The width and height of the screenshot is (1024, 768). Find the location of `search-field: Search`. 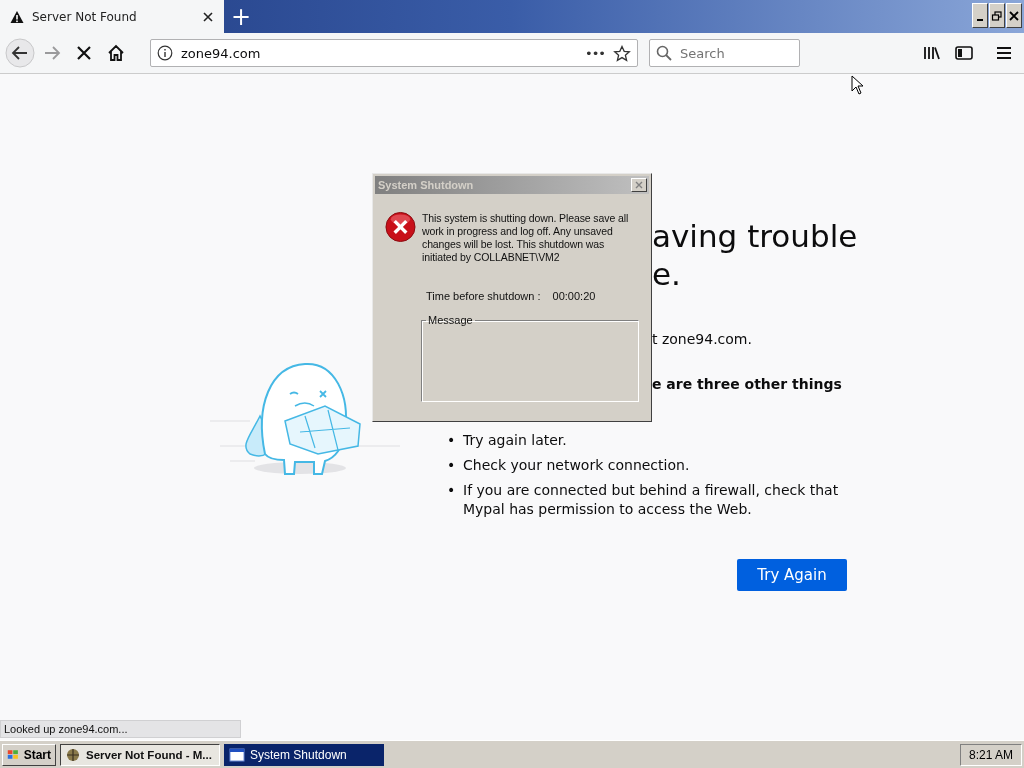

search-field: Search is located at coordinates (724, 53).